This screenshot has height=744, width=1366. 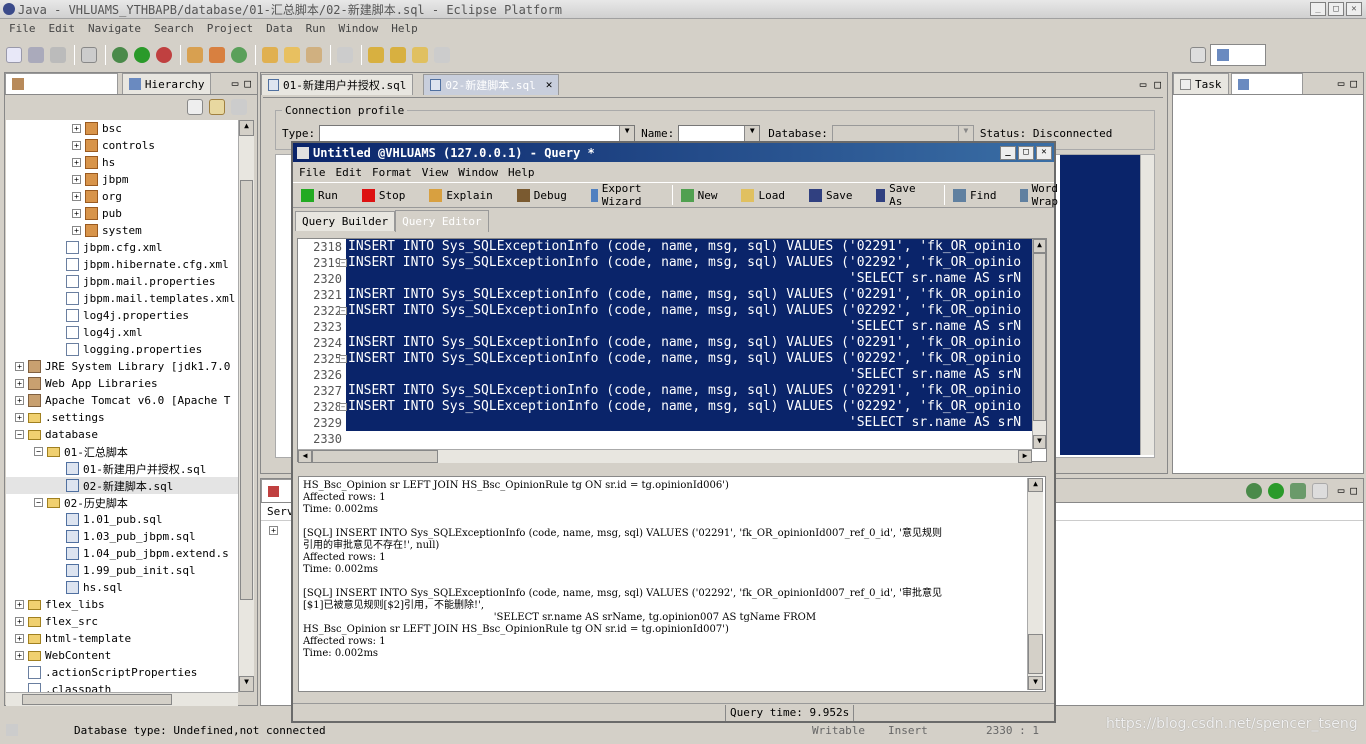 What do you see at coordinates (1143, 84) in the screenshot?
I see `minimize-editor-icon: ▭` at bounding box center [1143, 84].